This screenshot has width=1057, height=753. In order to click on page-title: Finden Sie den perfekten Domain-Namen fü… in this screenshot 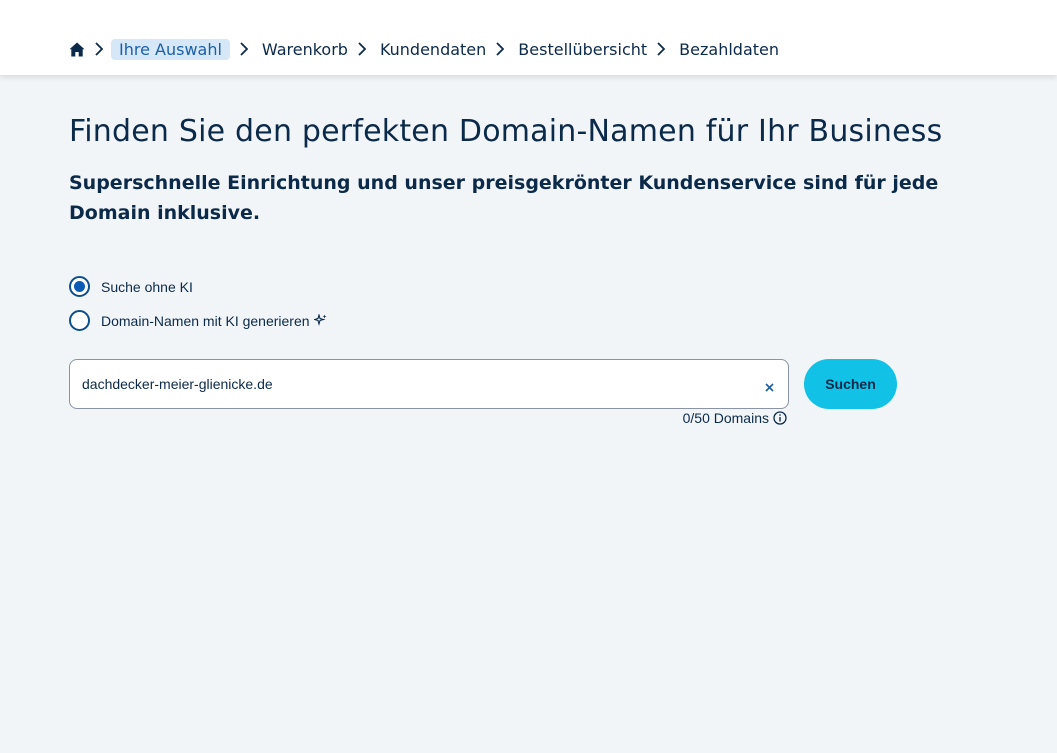, I will do `click(506, 131)`.